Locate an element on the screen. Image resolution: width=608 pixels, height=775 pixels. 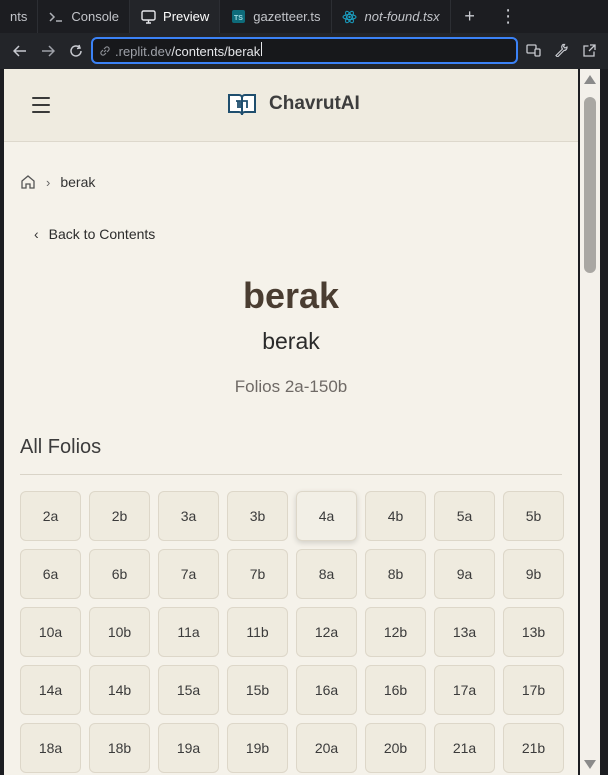
folio-button: 12a is located at coordinates (326, 632).